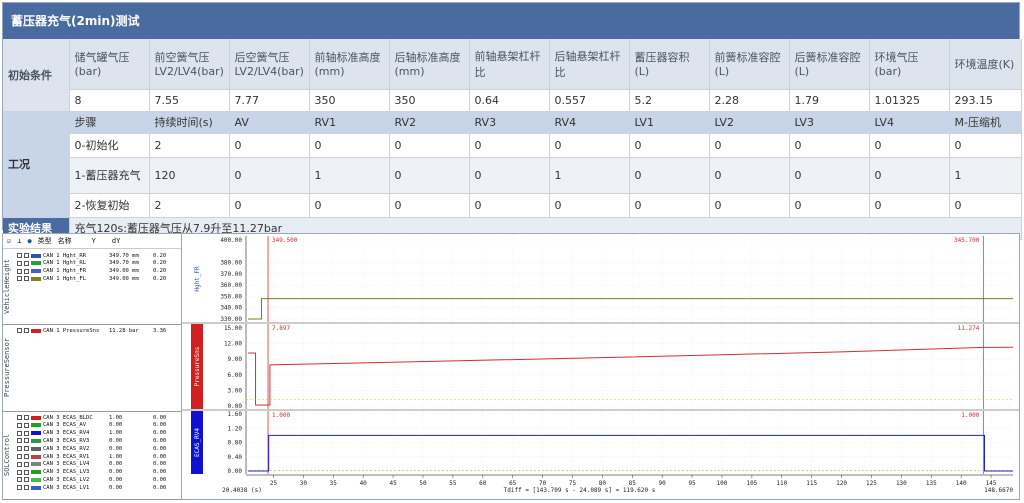 The image size is (1024, 503). What do you see at coordinates (91, 330) in the screenshot?
I see `signal-row: CAN 1 PressureSns 11.28 bar 3.36` at bounding box center [91, 330].